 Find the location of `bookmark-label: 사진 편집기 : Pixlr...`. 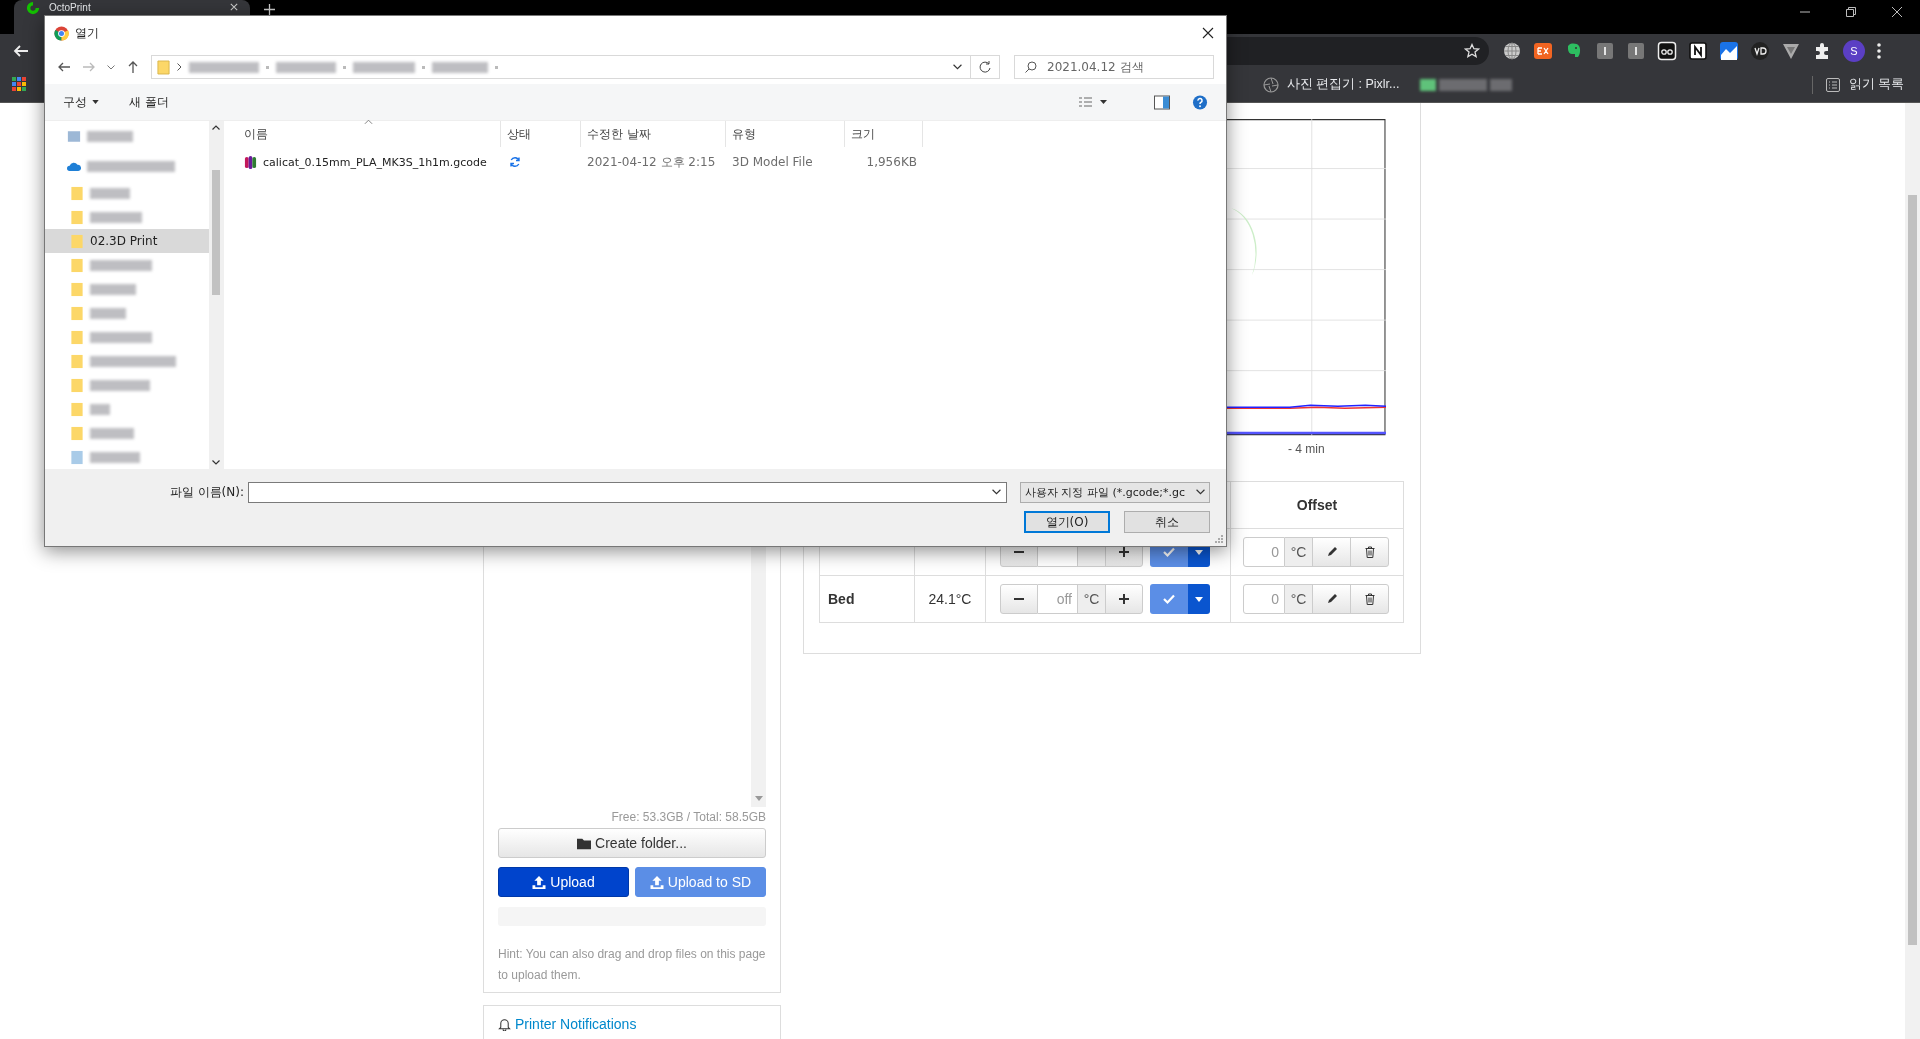

bookmark-label: 사진 편집기 : Pixlr... is located at coordinates (1343, 84).